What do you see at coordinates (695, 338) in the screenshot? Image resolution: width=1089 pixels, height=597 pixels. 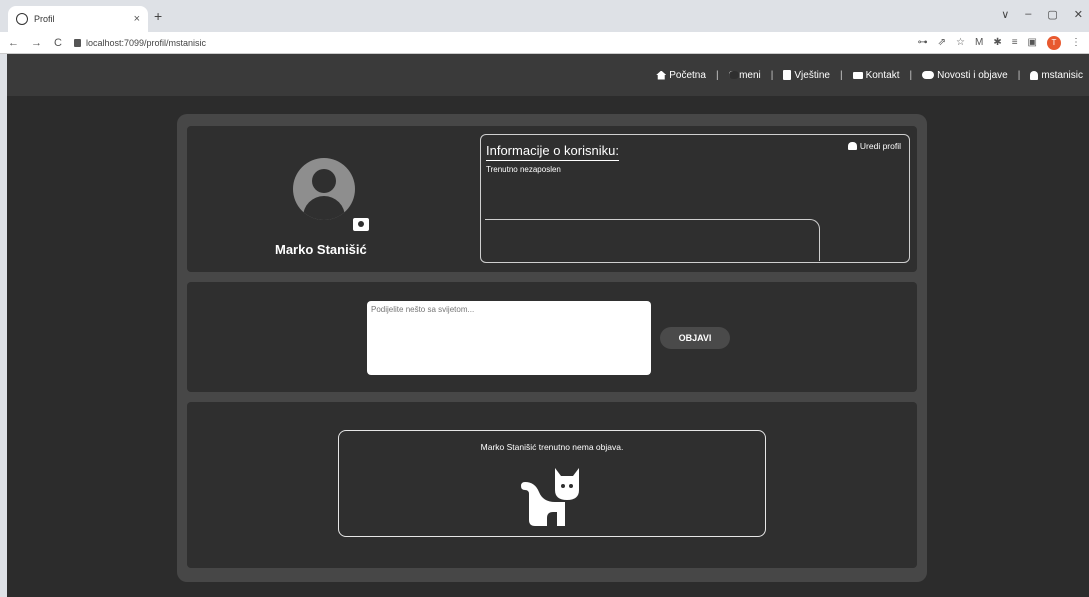 I see `publish-button: OBJAVI` at bounding box center [695, 338].